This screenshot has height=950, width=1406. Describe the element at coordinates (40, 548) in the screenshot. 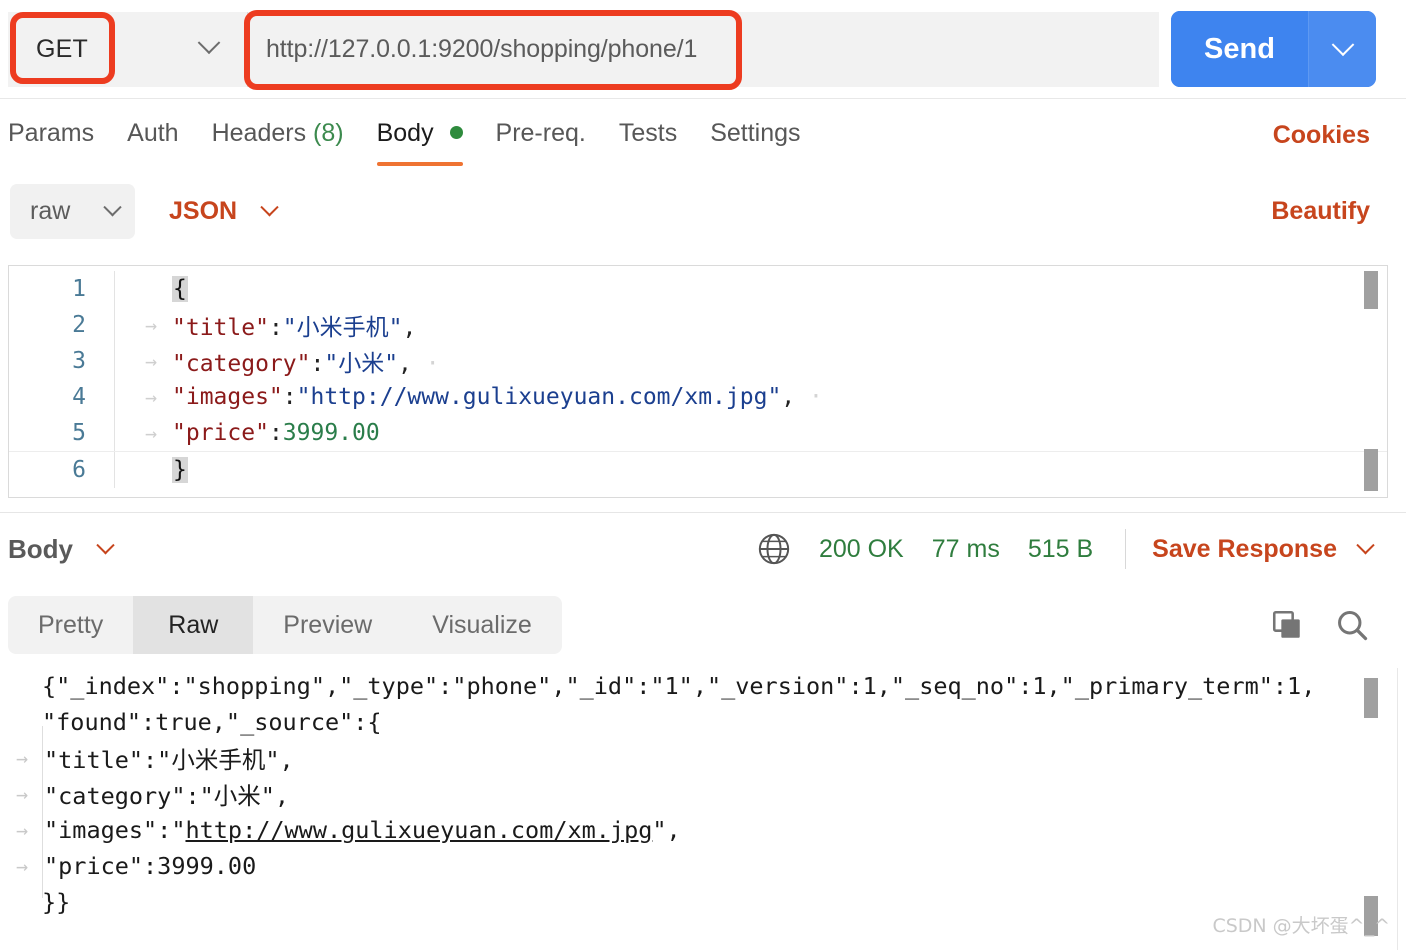

I see `response-body-label: Body` at that location.